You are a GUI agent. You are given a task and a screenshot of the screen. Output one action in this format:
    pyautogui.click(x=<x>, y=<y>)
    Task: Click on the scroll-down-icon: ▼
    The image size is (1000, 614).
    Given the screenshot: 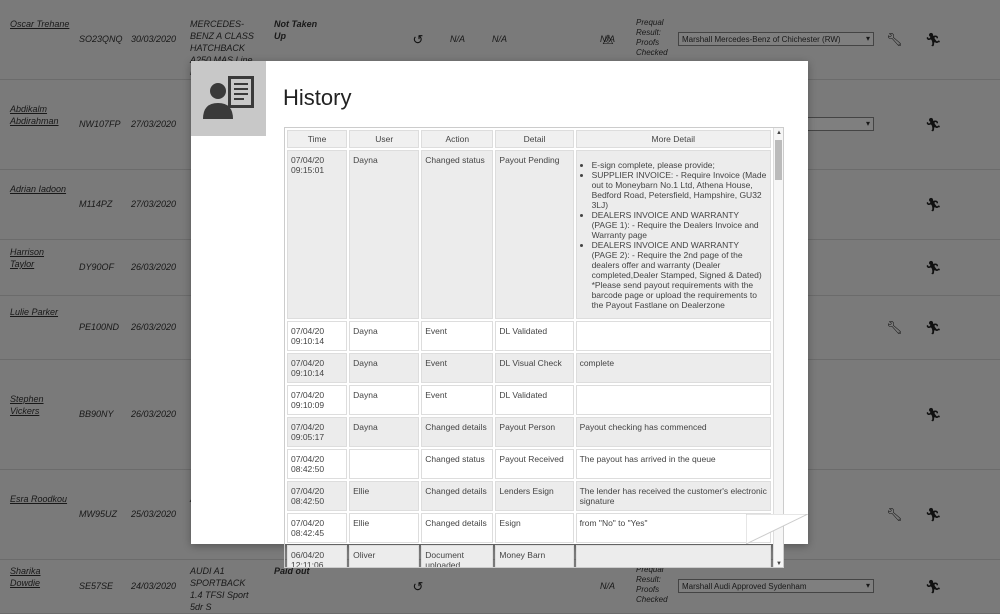 What is the action you would take?
    pyautogui.click(x=778, y=564)
    